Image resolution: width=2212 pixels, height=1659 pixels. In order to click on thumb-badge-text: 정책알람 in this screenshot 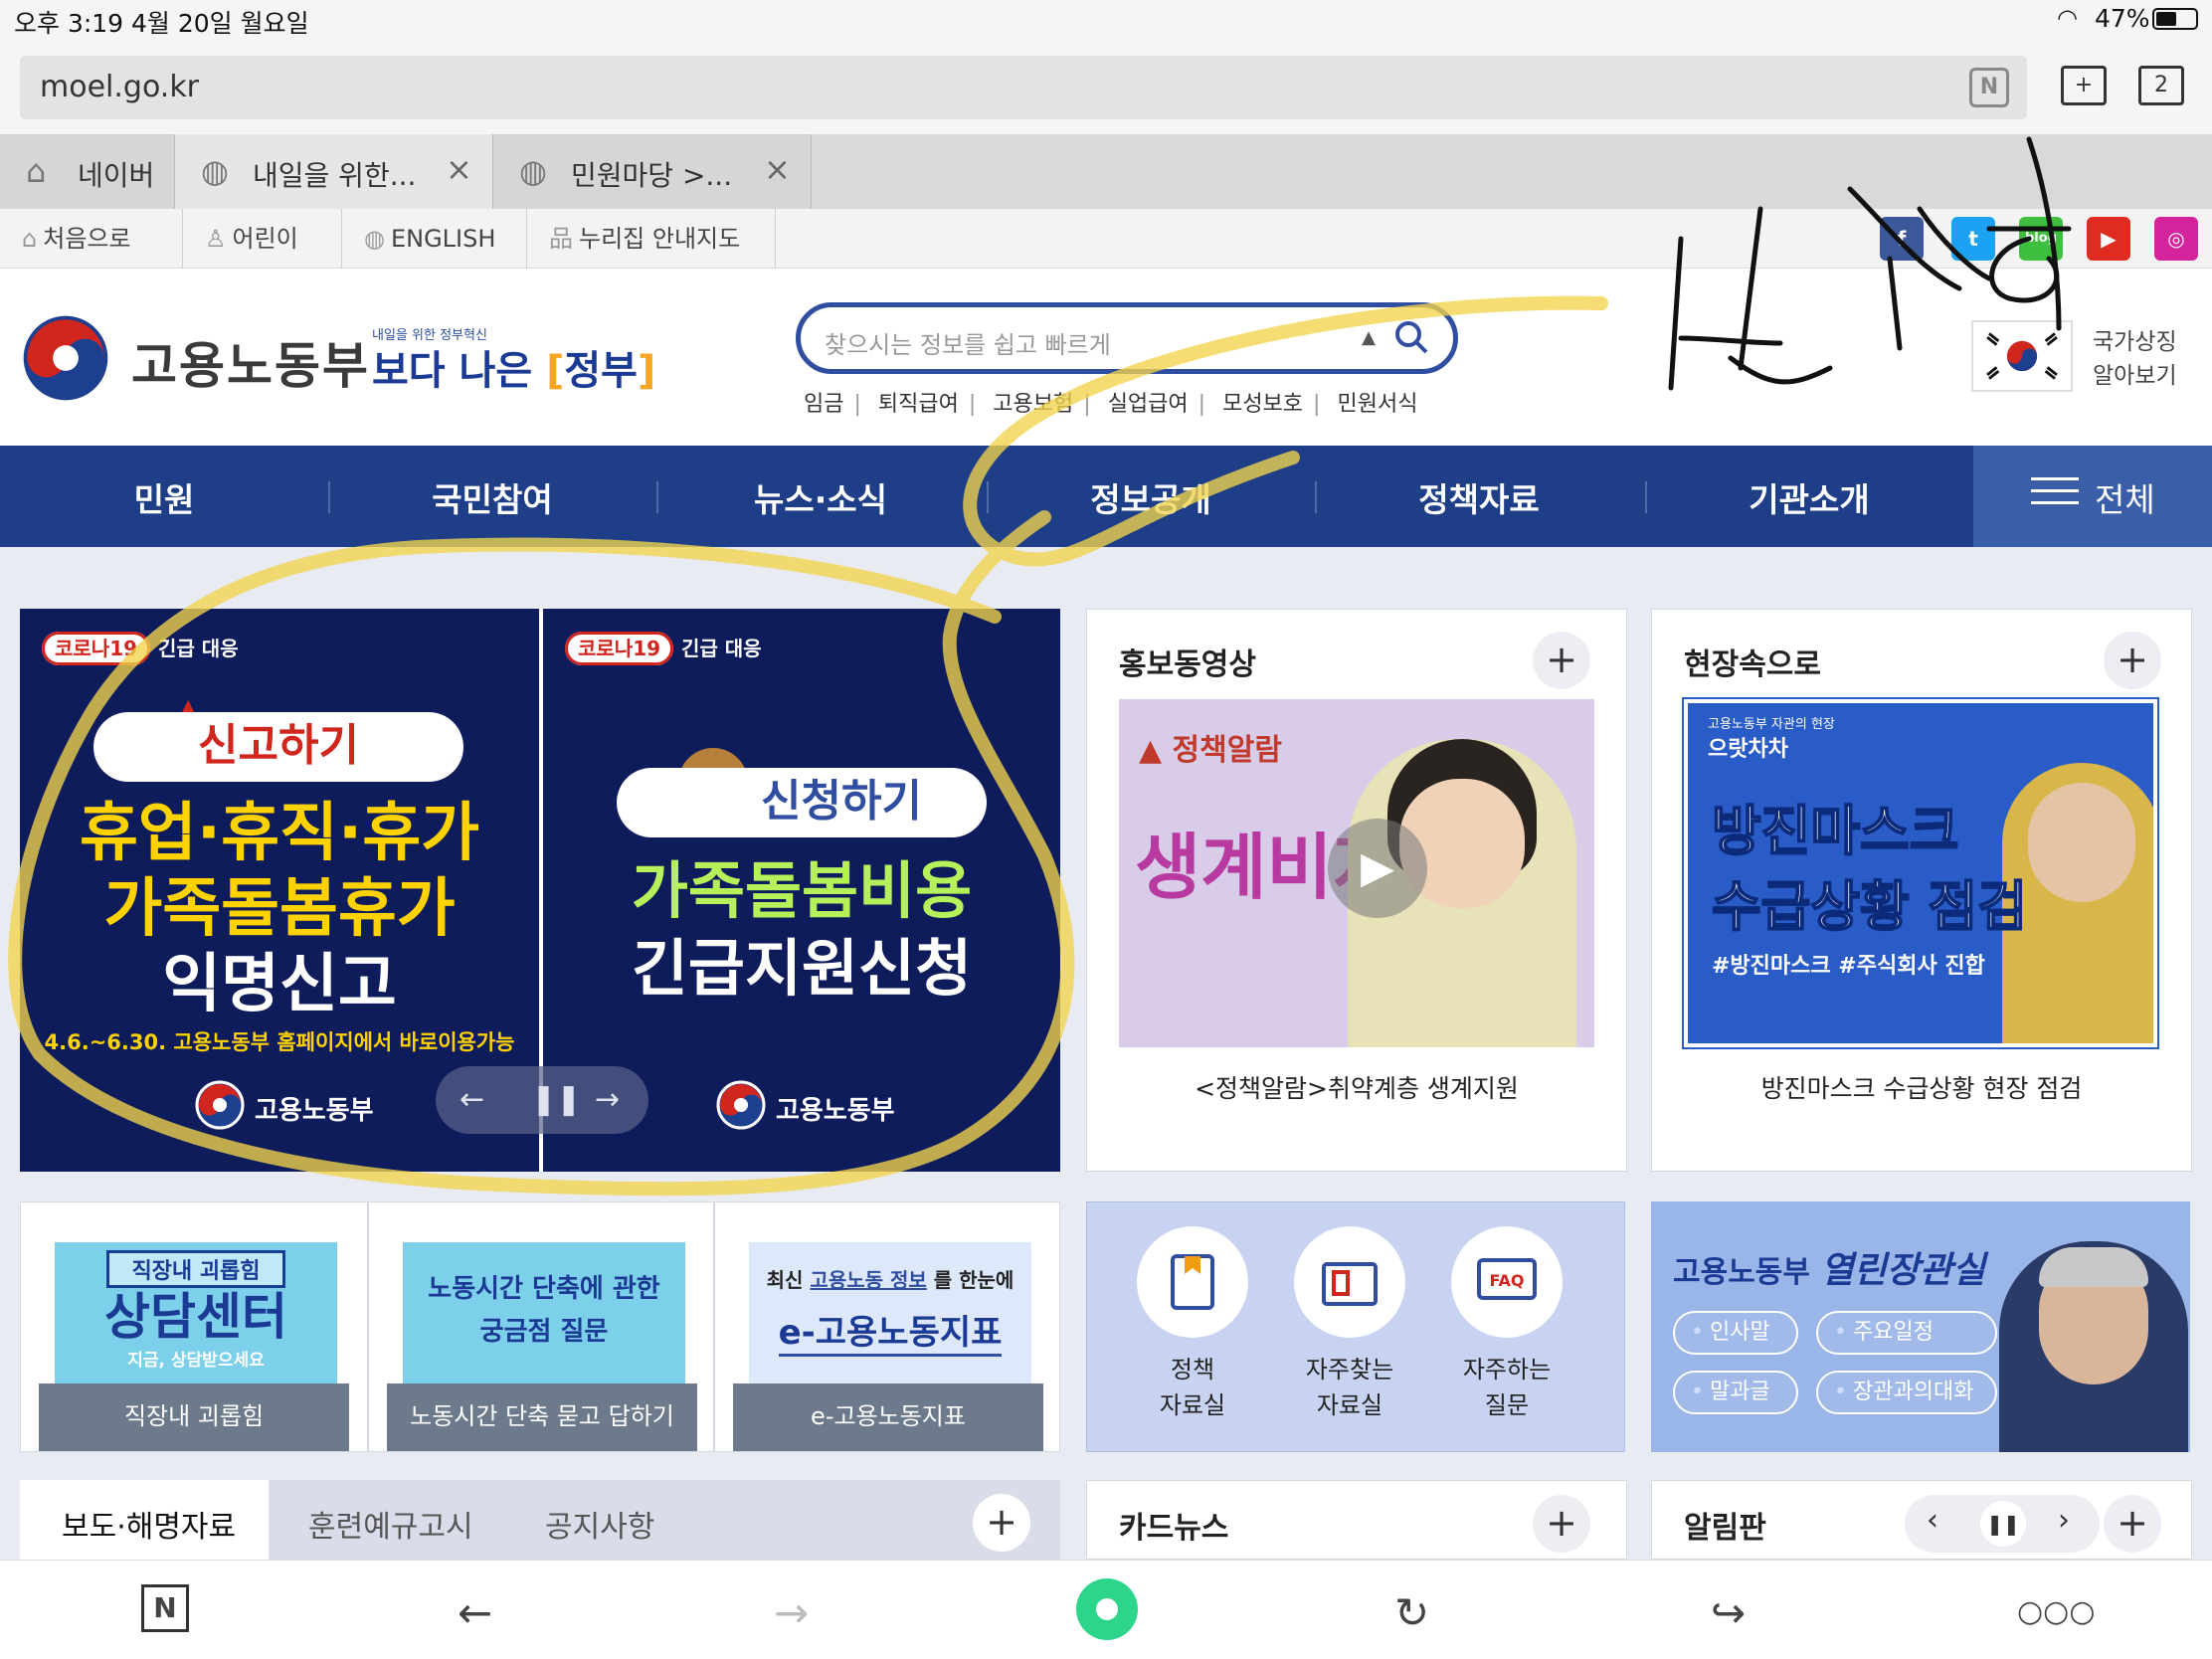, I will do `click(1227, 750)`.